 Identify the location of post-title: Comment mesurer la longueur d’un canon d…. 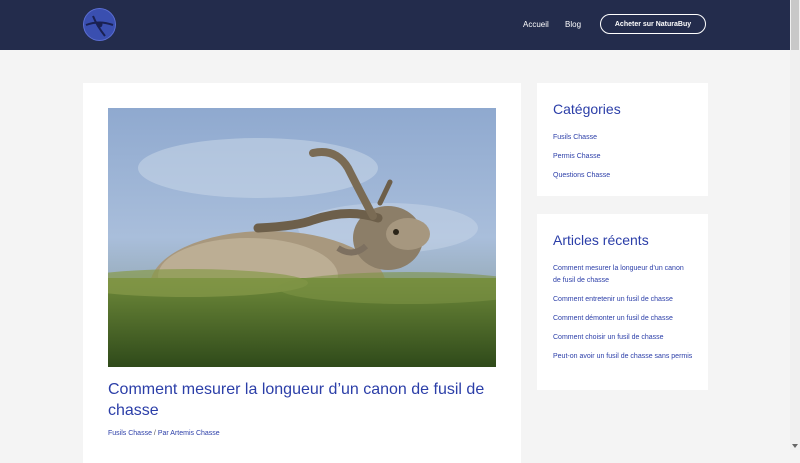
(298, 400).